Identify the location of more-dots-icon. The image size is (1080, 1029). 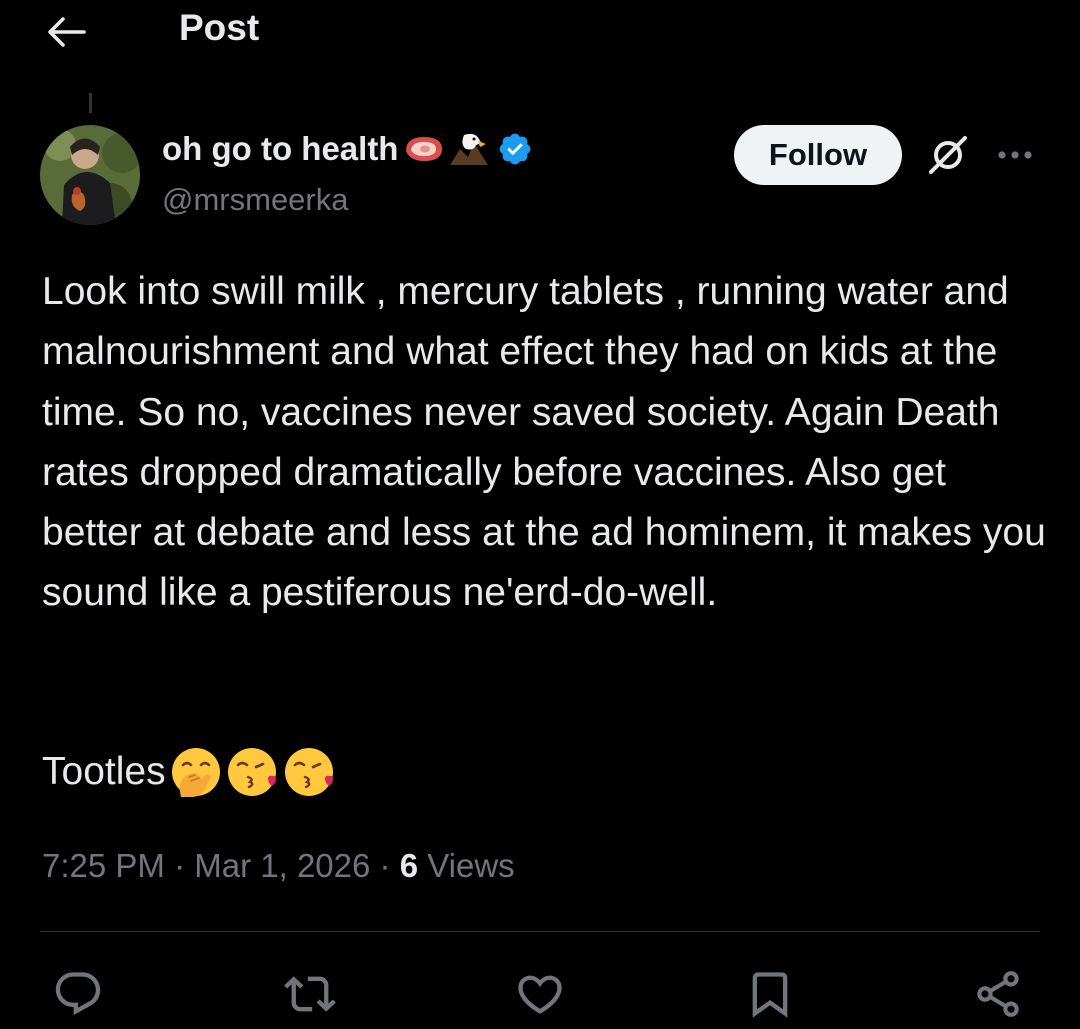
(1015, 155).